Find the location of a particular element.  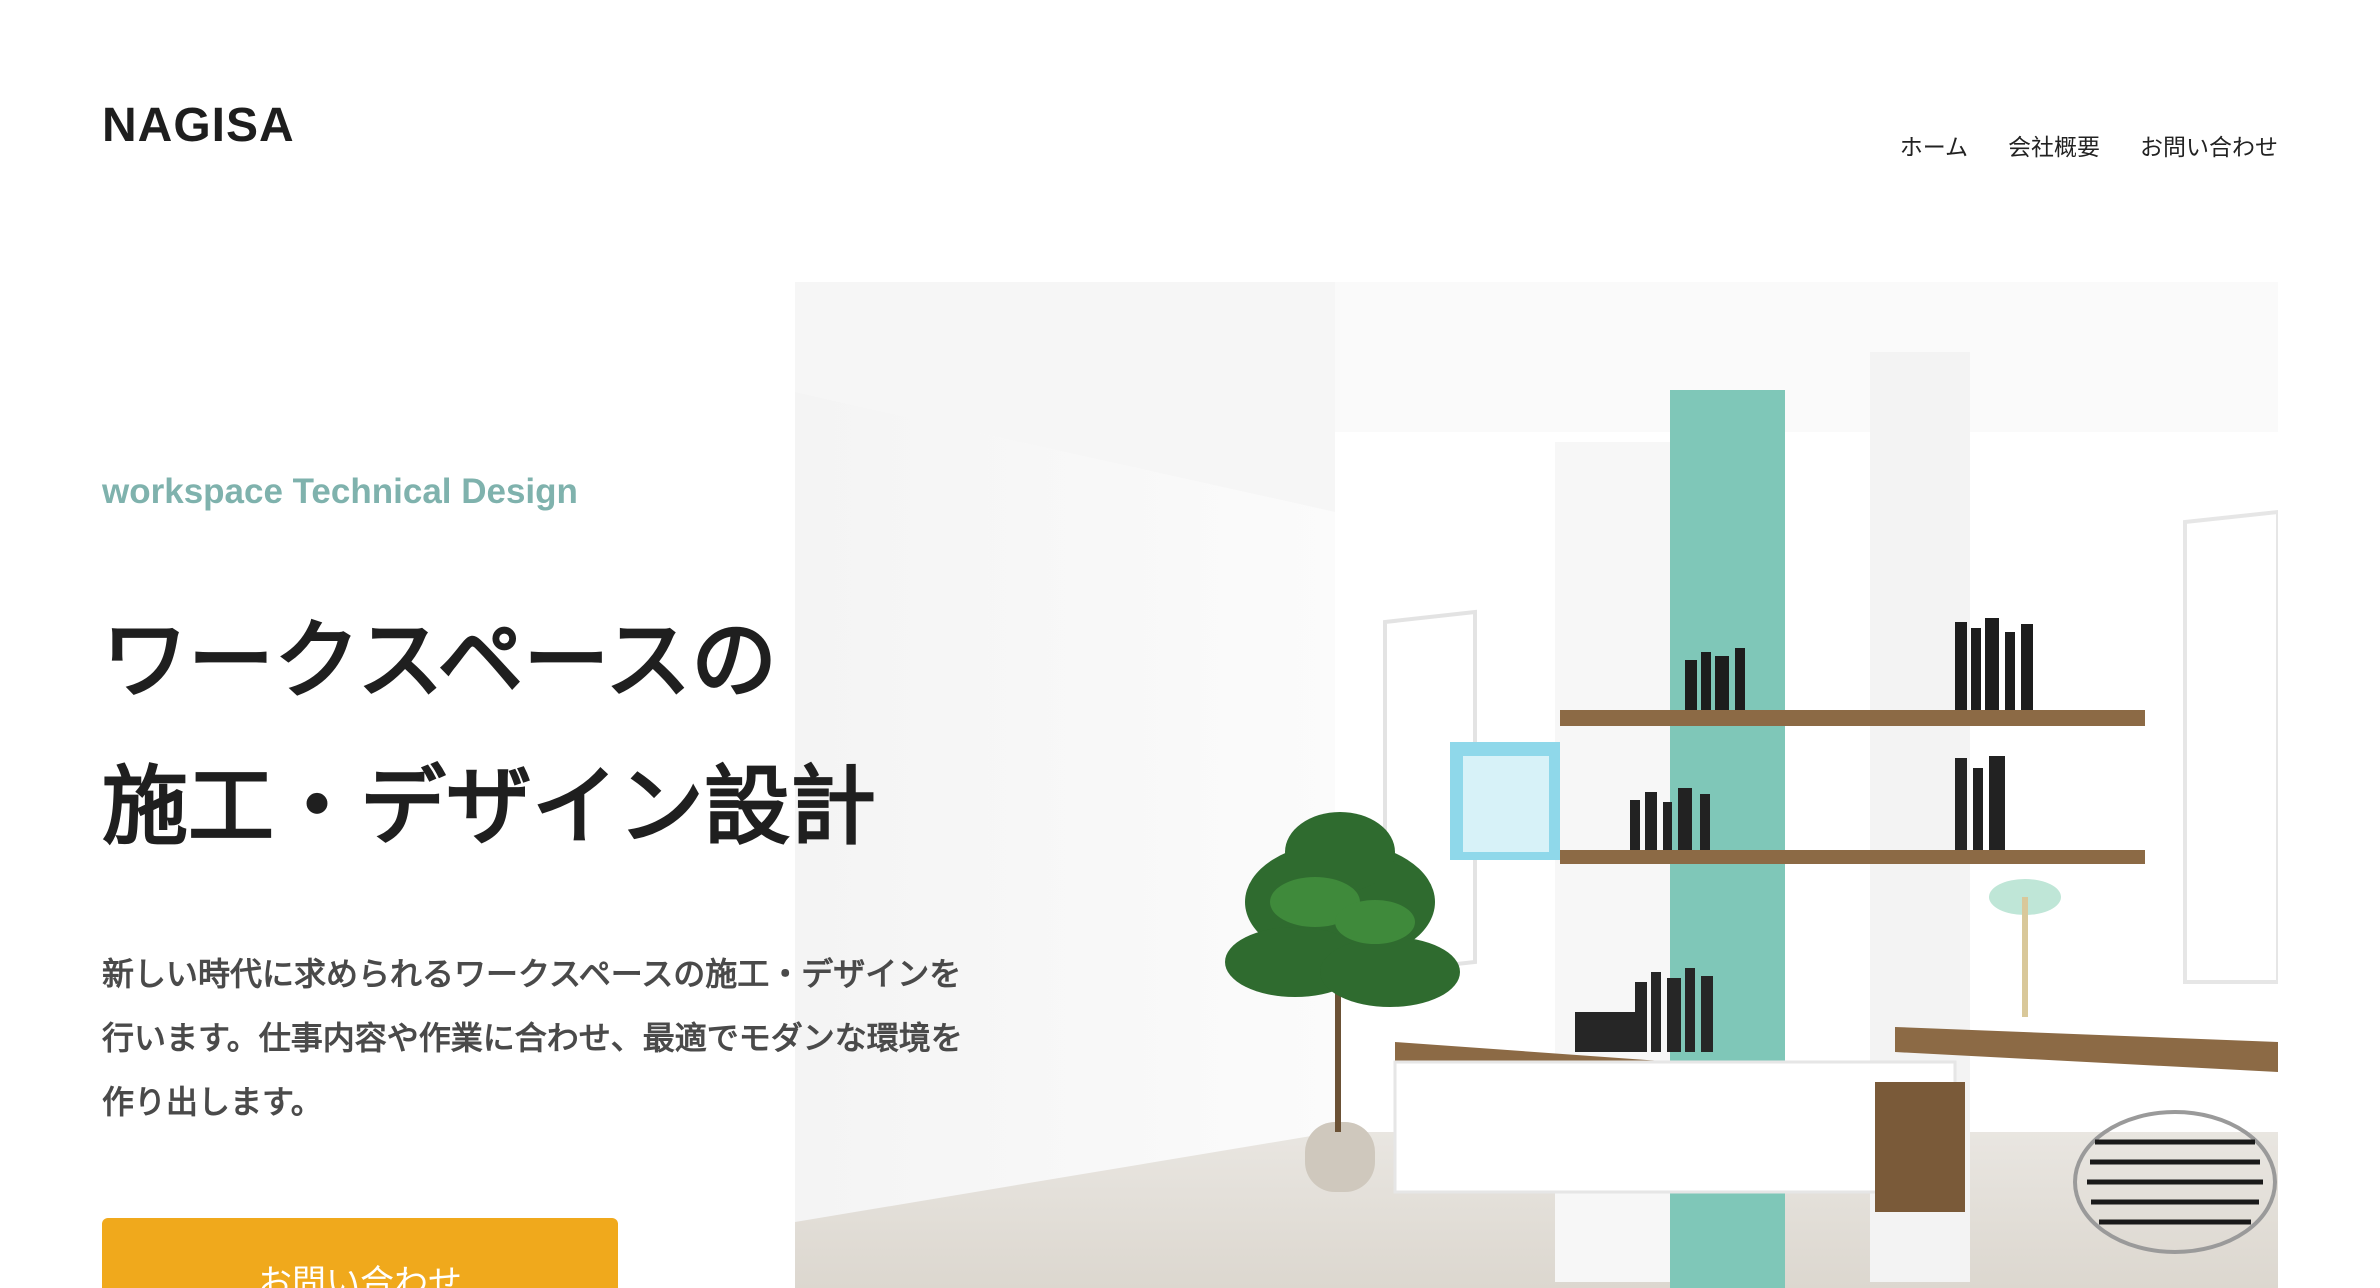

main-nav: ホーム 会社概要 お問い合わせ is located at coordinates (2089, 145).